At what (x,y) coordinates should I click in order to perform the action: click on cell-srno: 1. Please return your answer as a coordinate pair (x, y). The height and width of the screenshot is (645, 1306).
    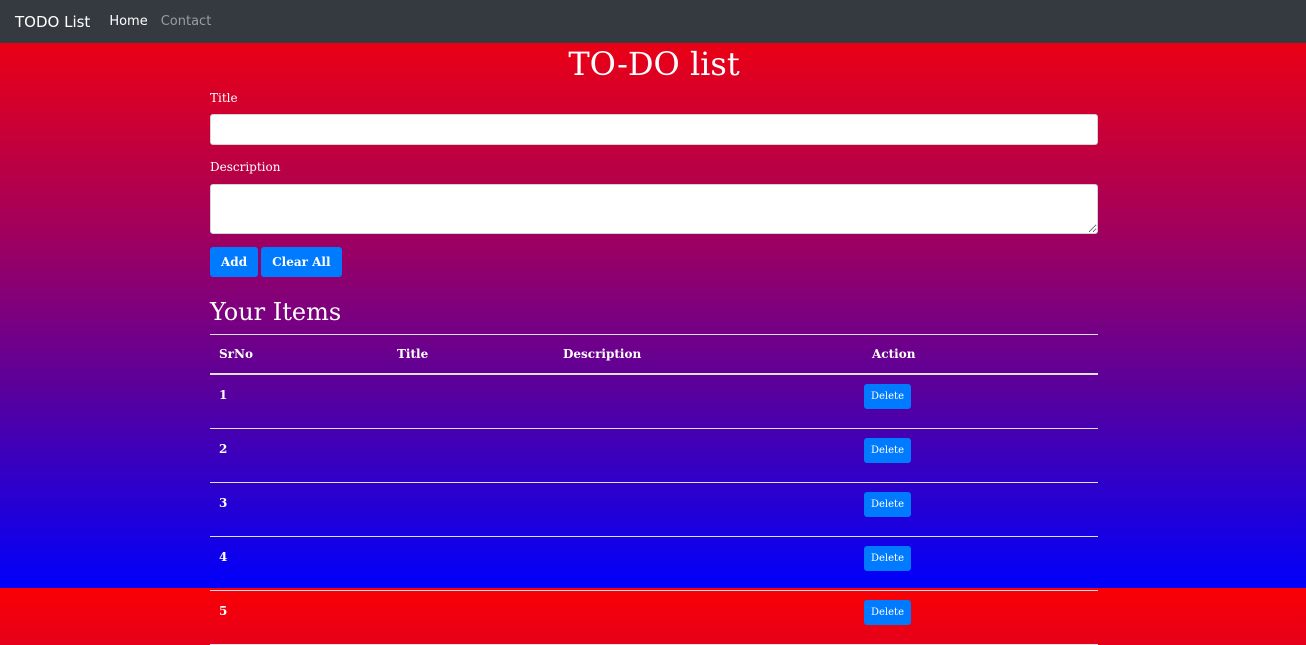
    Looking at the image, I should click on (299, 401).